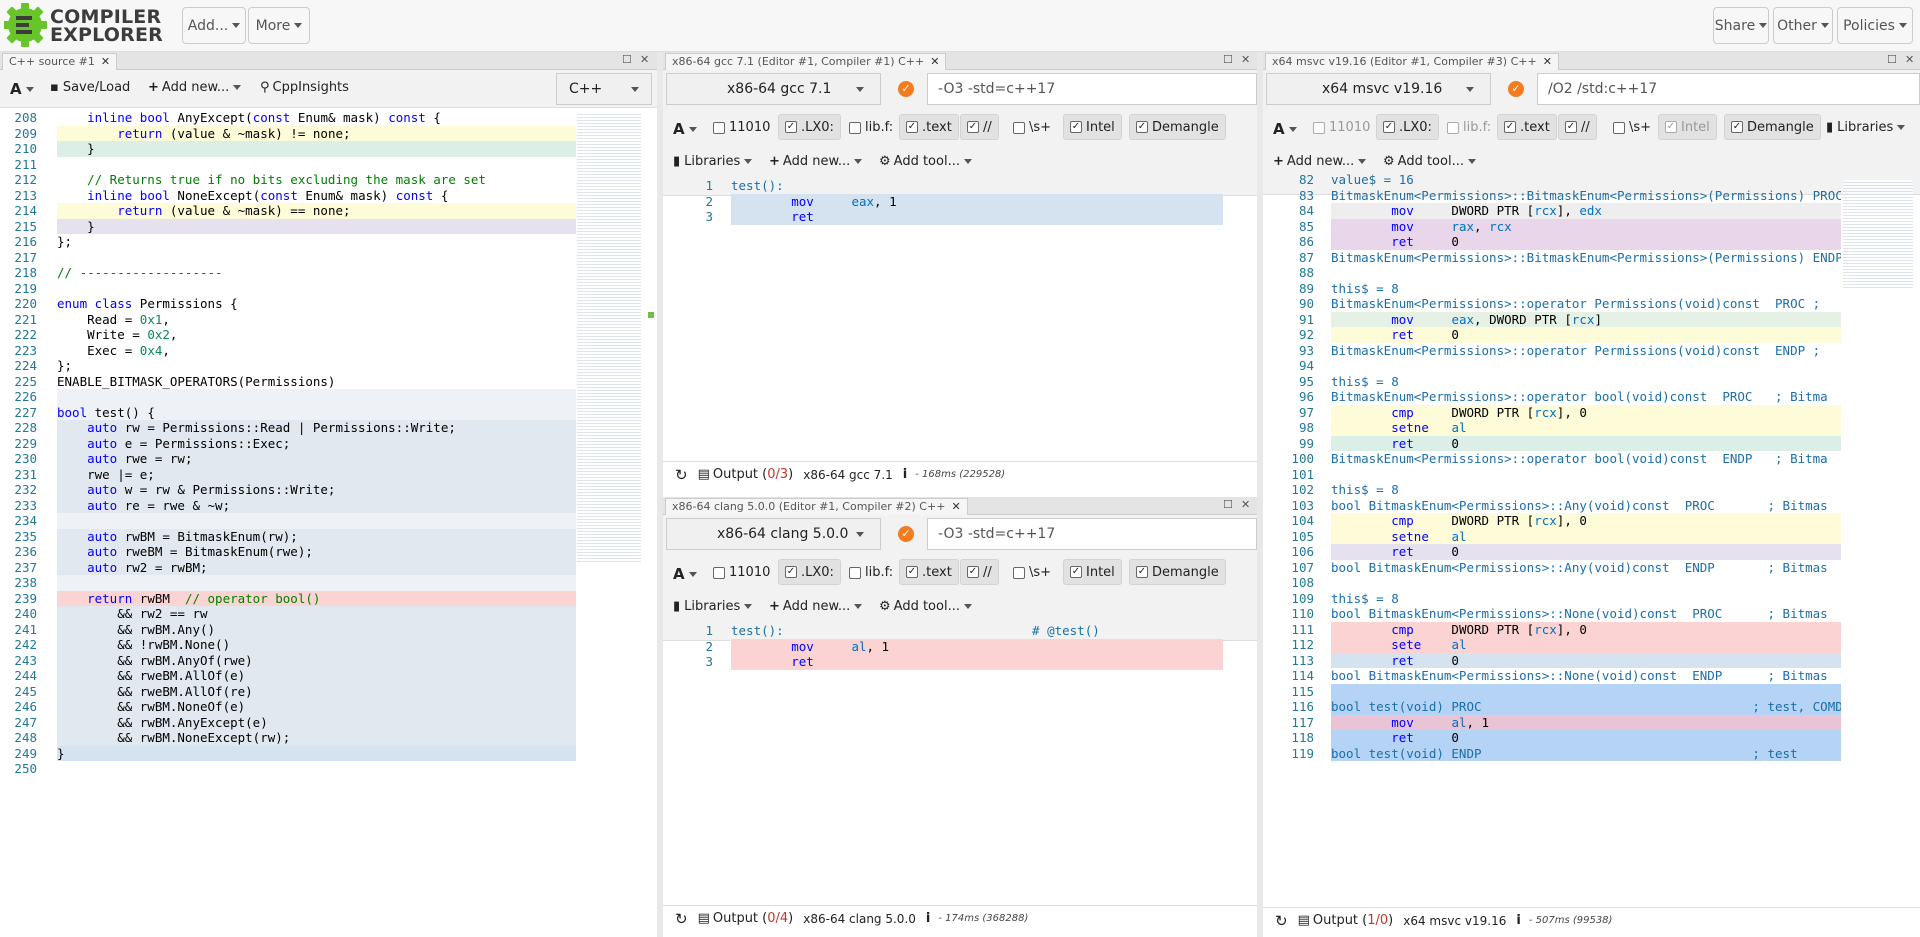  What do you see at coordinates (1875, 25) in the screenshot?
I see `policies-menu-button: Policies` at bounding box center [1875, 25].